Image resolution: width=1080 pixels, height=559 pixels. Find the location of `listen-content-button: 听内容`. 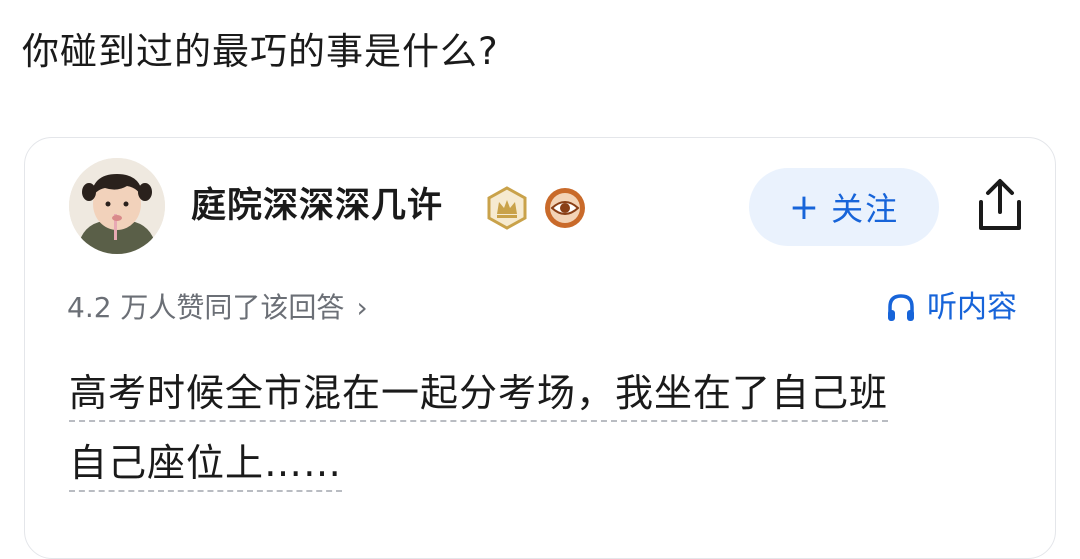

listen-content-button: 听内容 is located at coordinates (951, 308).